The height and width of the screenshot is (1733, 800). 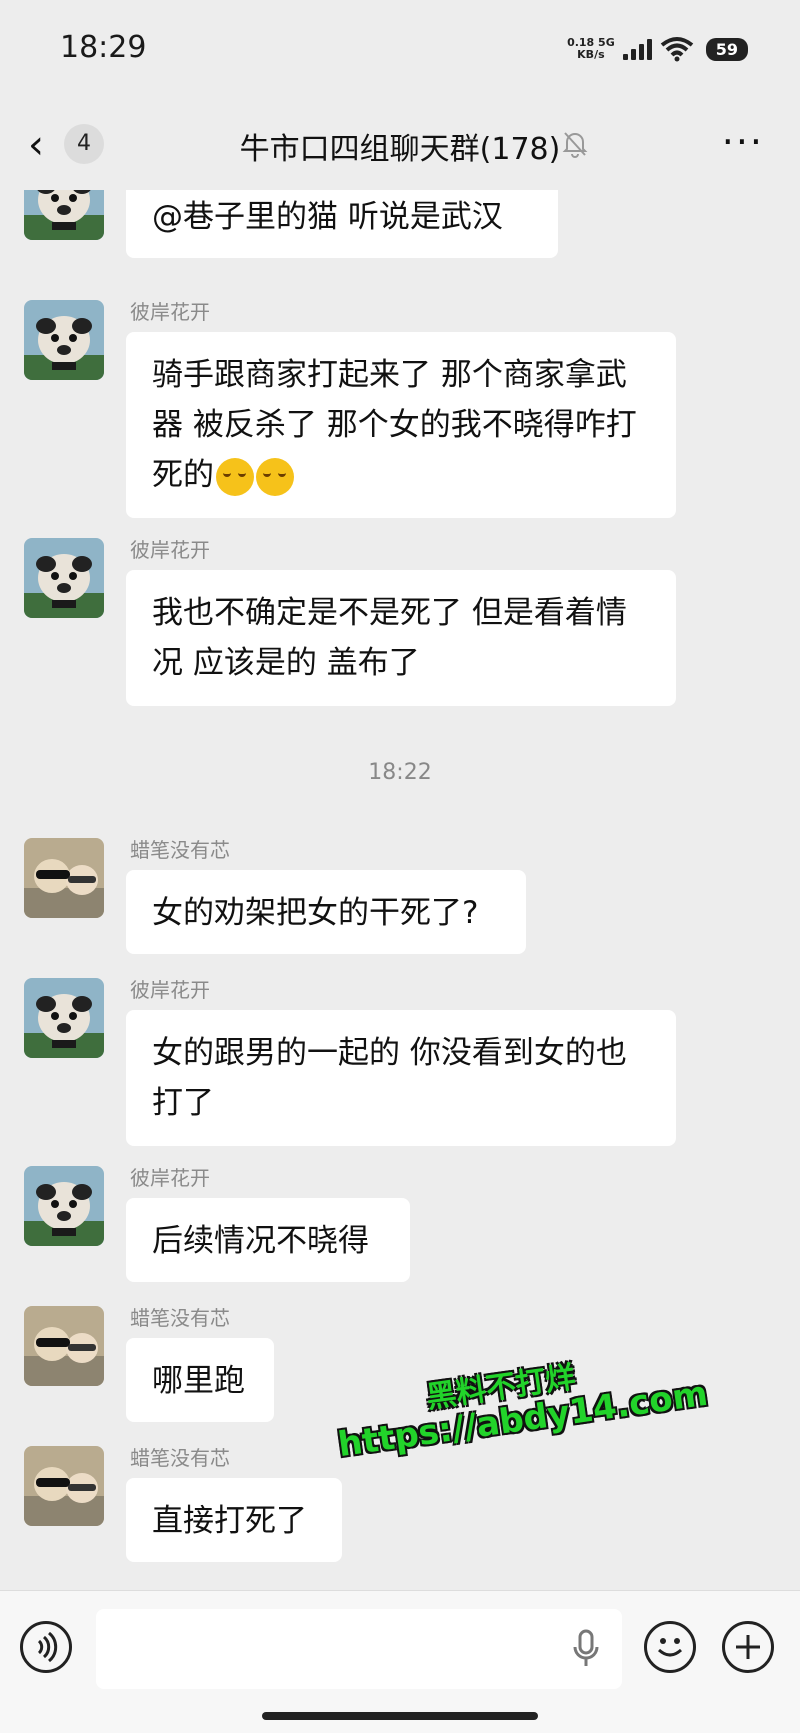 I want to click on message-bubble: 我也不确定是不是死了 但是看着情况 应该是的 盖布了, so click(x=401, y=638).